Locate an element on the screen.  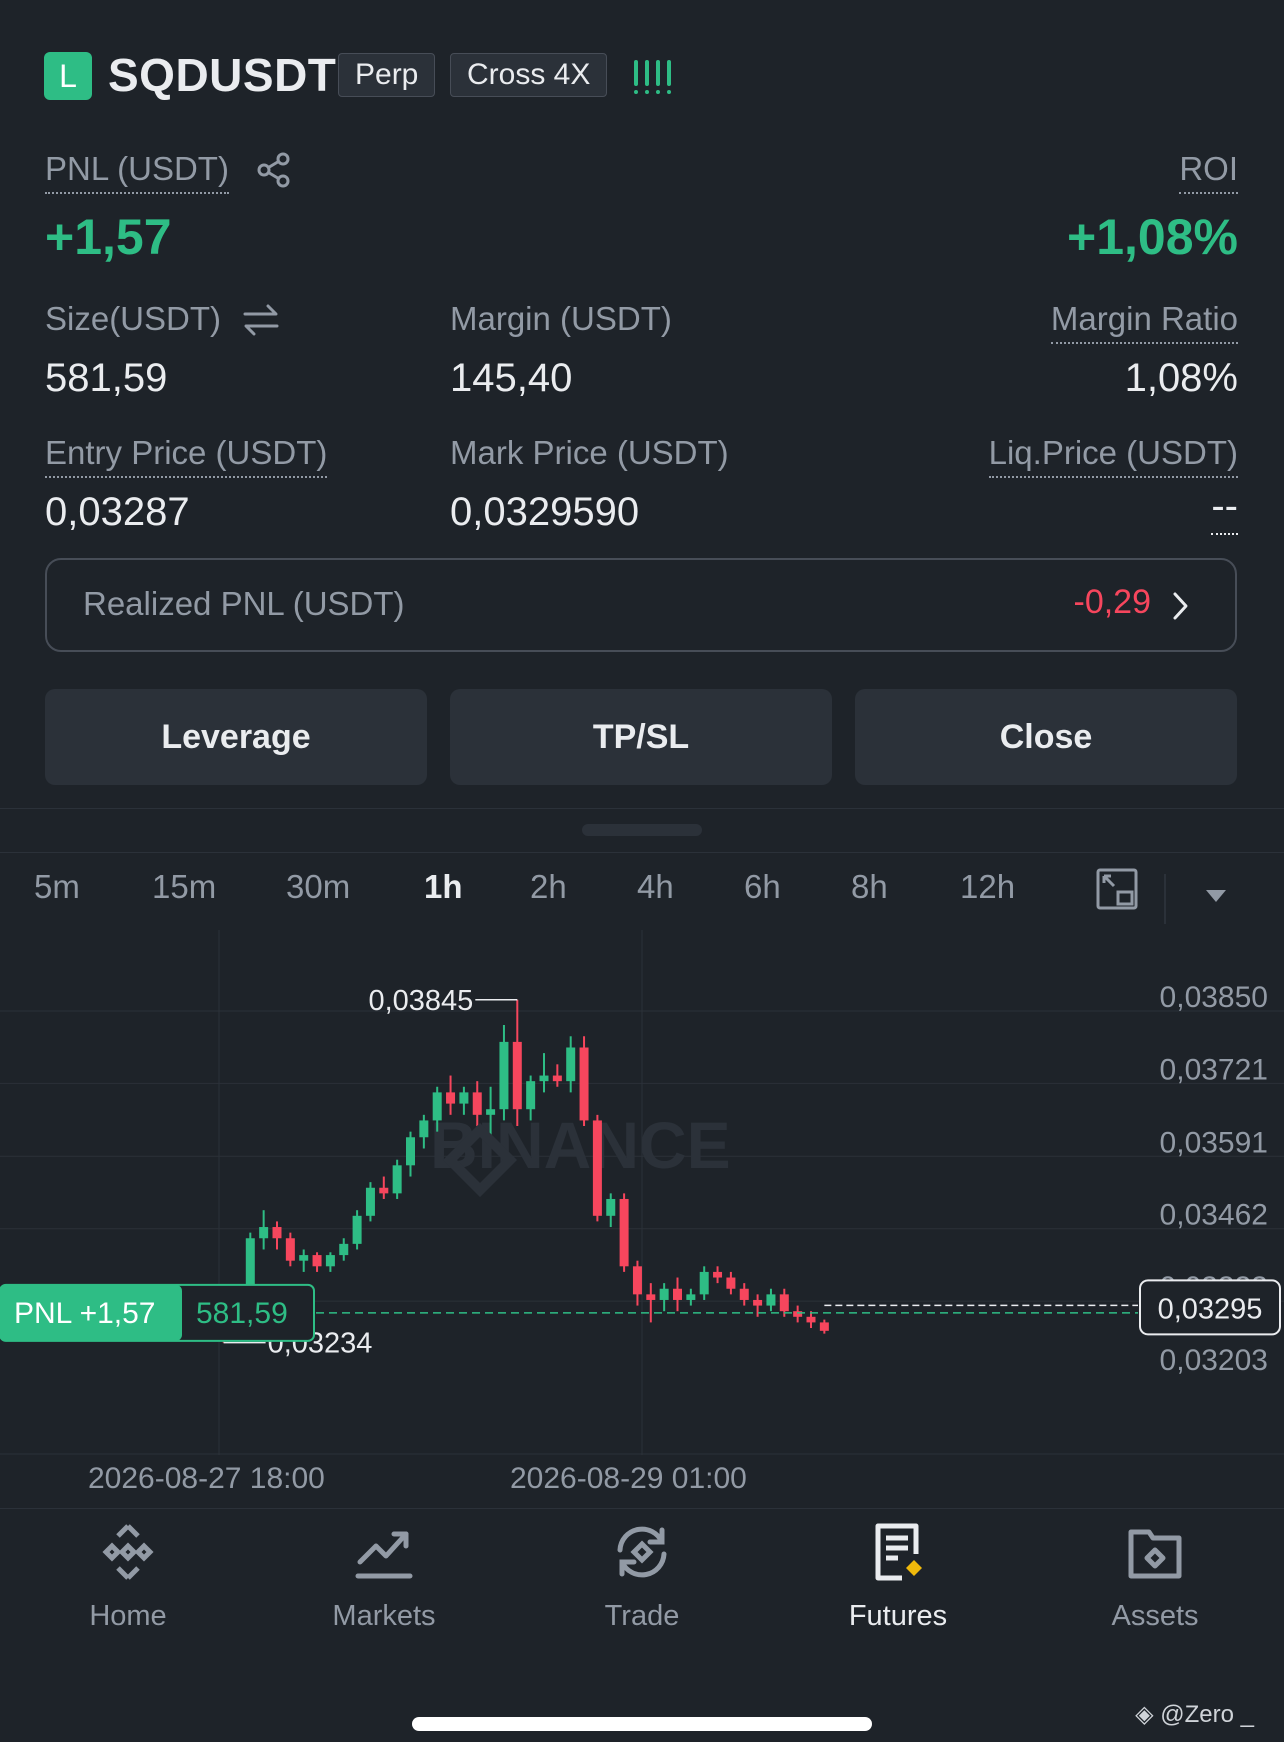
price-tick-label: 0,03721 is located at coordinates (1214, 1069).